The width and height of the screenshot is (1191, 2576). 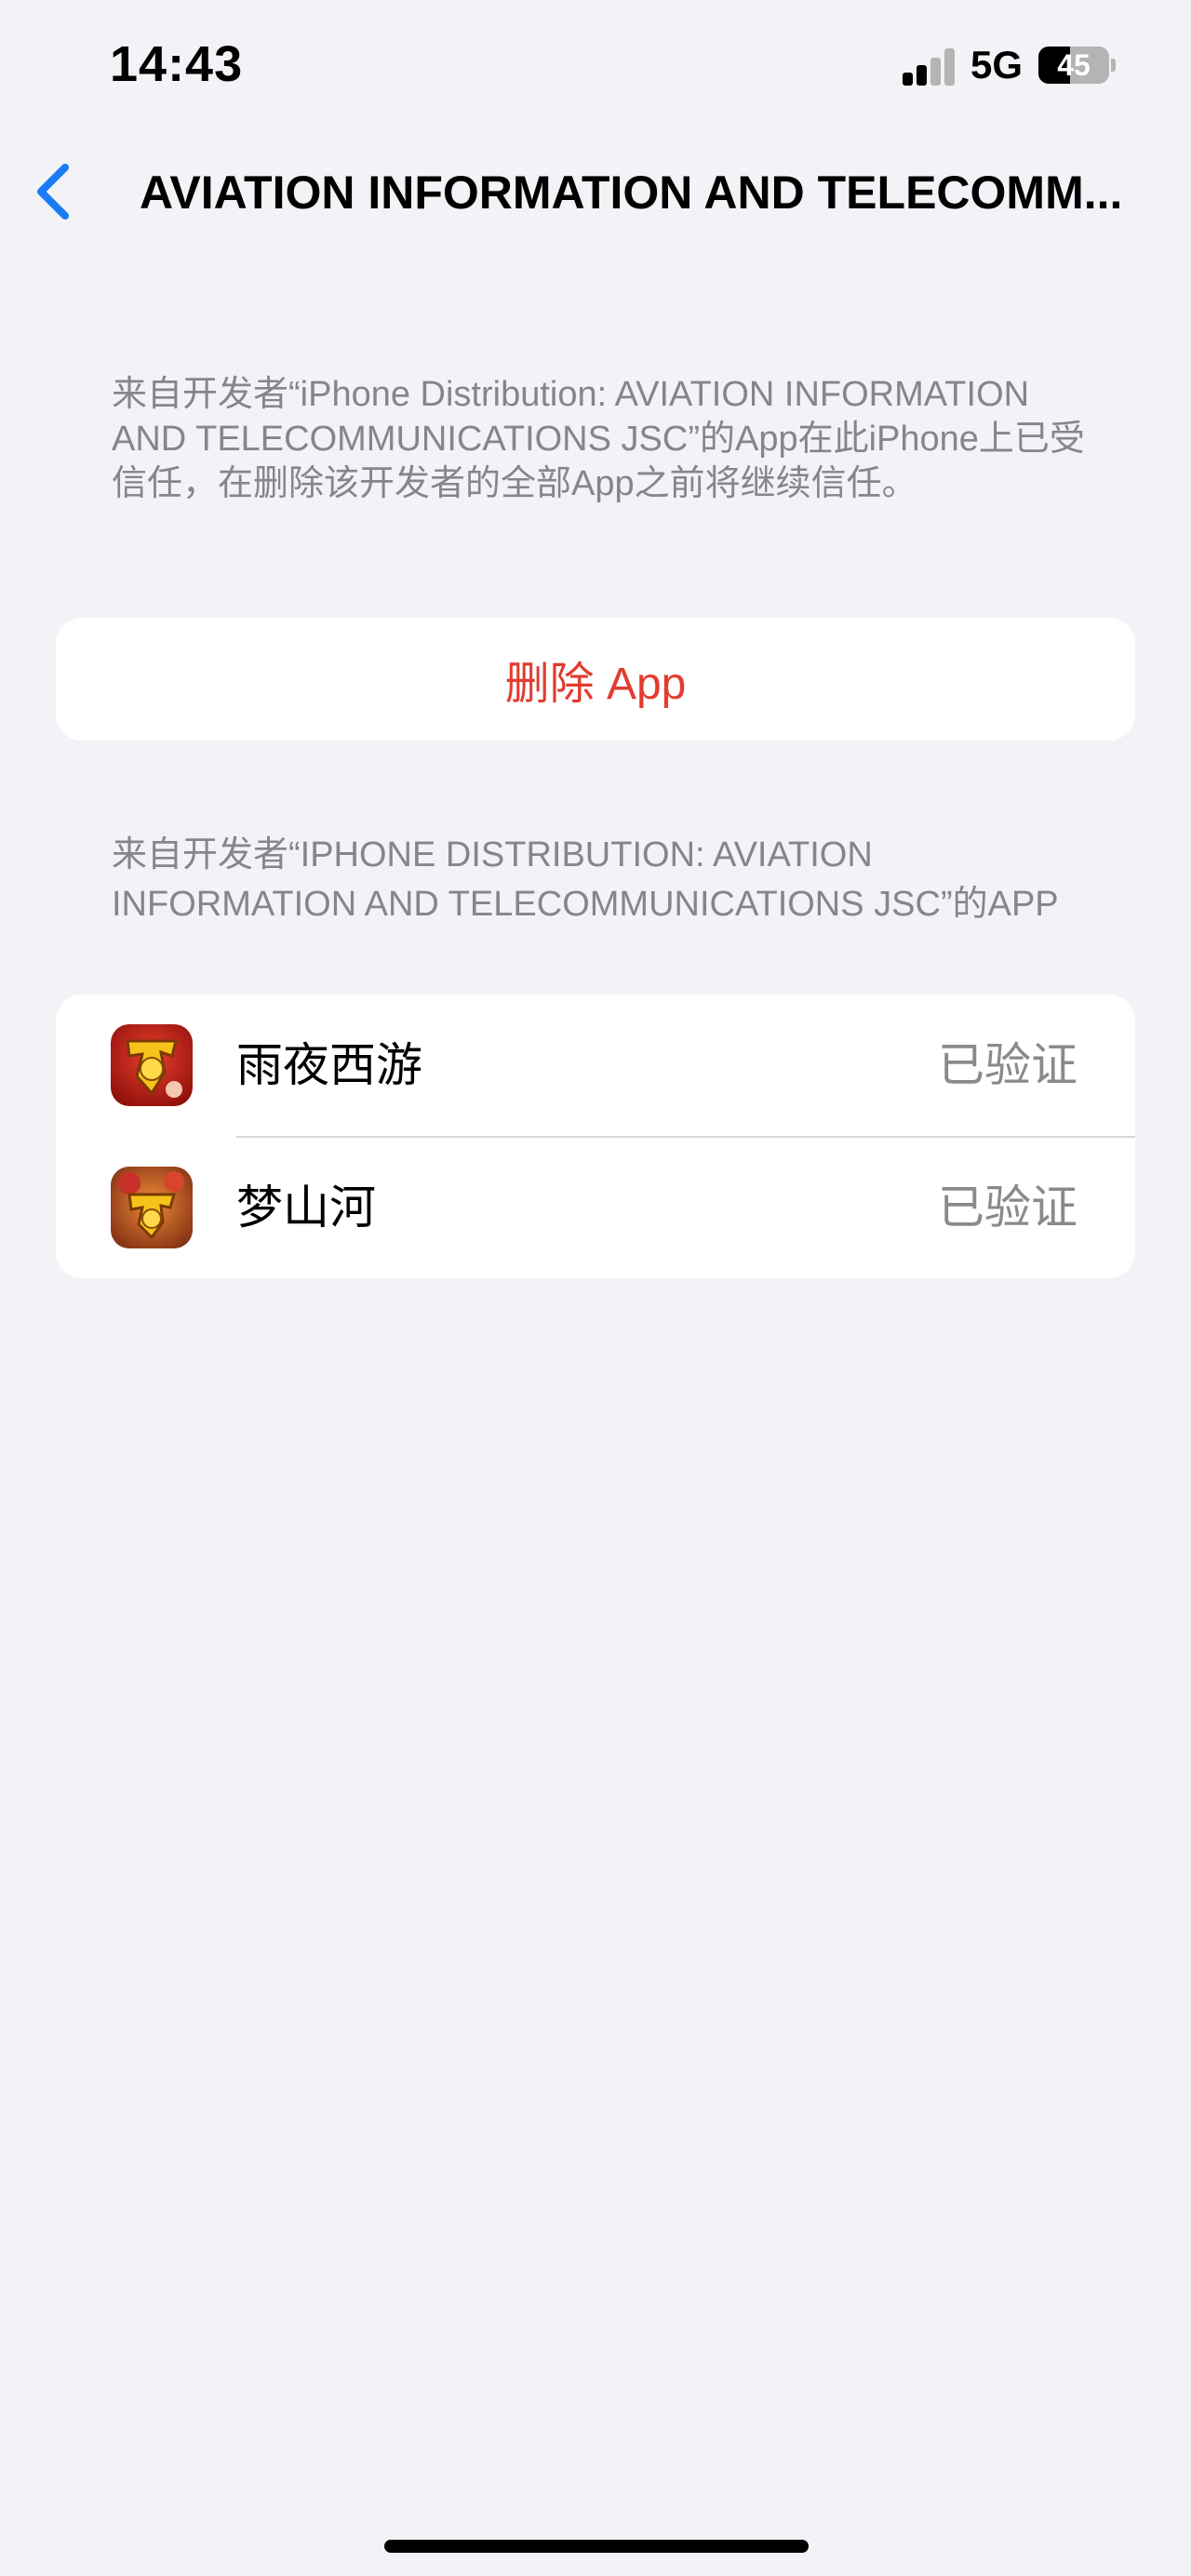 I want to click on chevron-left-icon, so click(x=53, y=192).